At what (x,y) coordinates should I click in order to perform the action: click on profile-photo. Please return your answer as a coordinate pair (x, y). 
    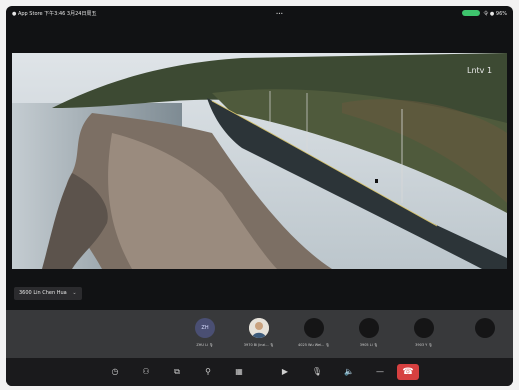
    Looking at the image, I should click on (259, 328).